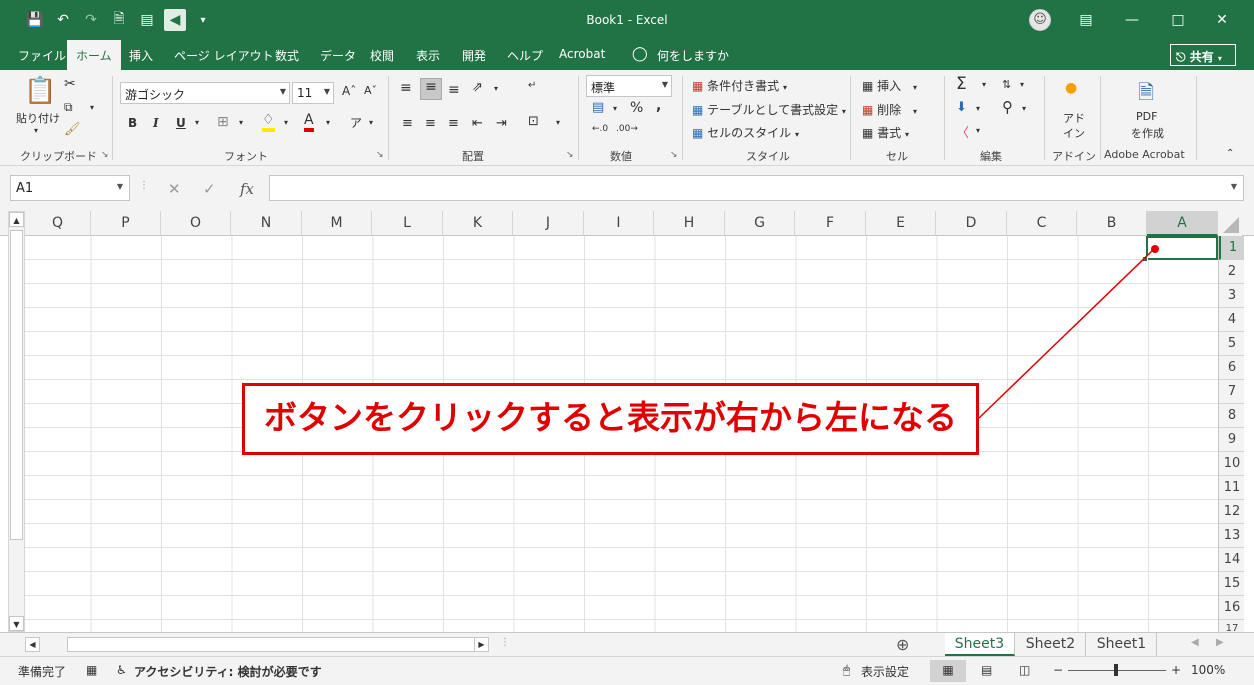  What do you see at coordinates (1231, 608) in the screenshot?
I see `row-header: 16` at bounding box center [1231, 608].